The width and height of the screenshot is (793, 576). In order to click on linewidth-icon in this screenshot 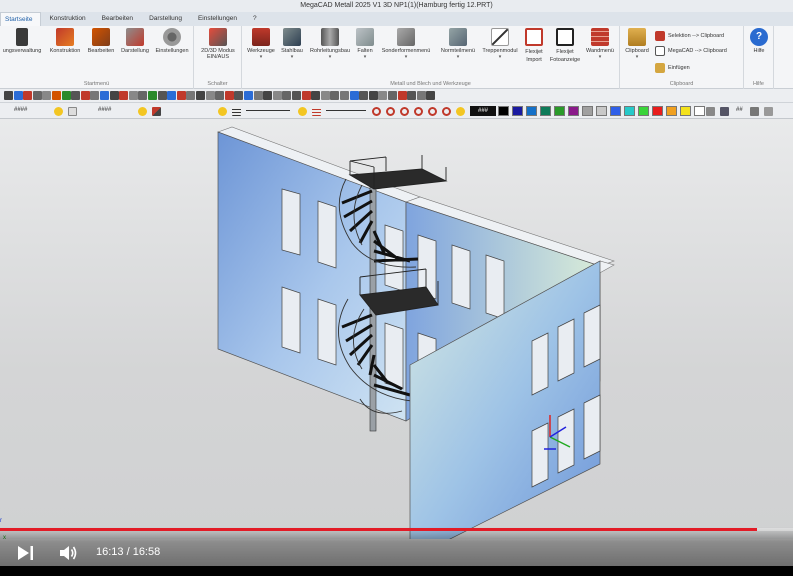, I will do `click(236, 111)`.